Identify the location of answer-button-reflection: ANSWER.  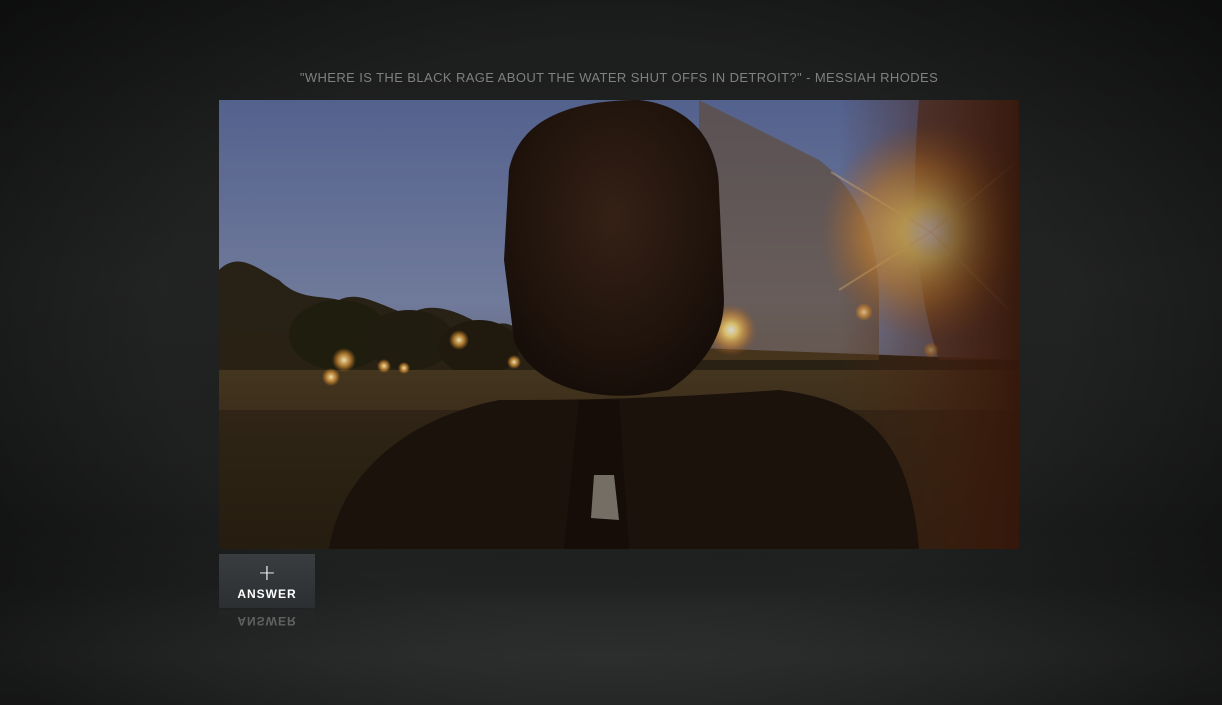
(267, 621).